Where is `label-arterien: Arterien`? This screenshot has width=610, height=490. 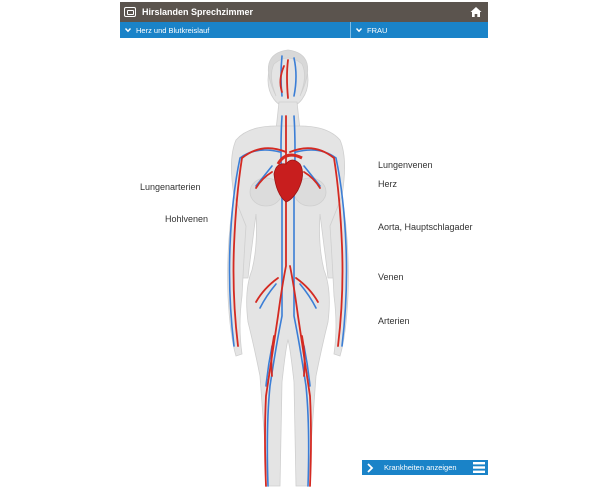 label-arterien: Arterien is located at coordinates (394, 321).